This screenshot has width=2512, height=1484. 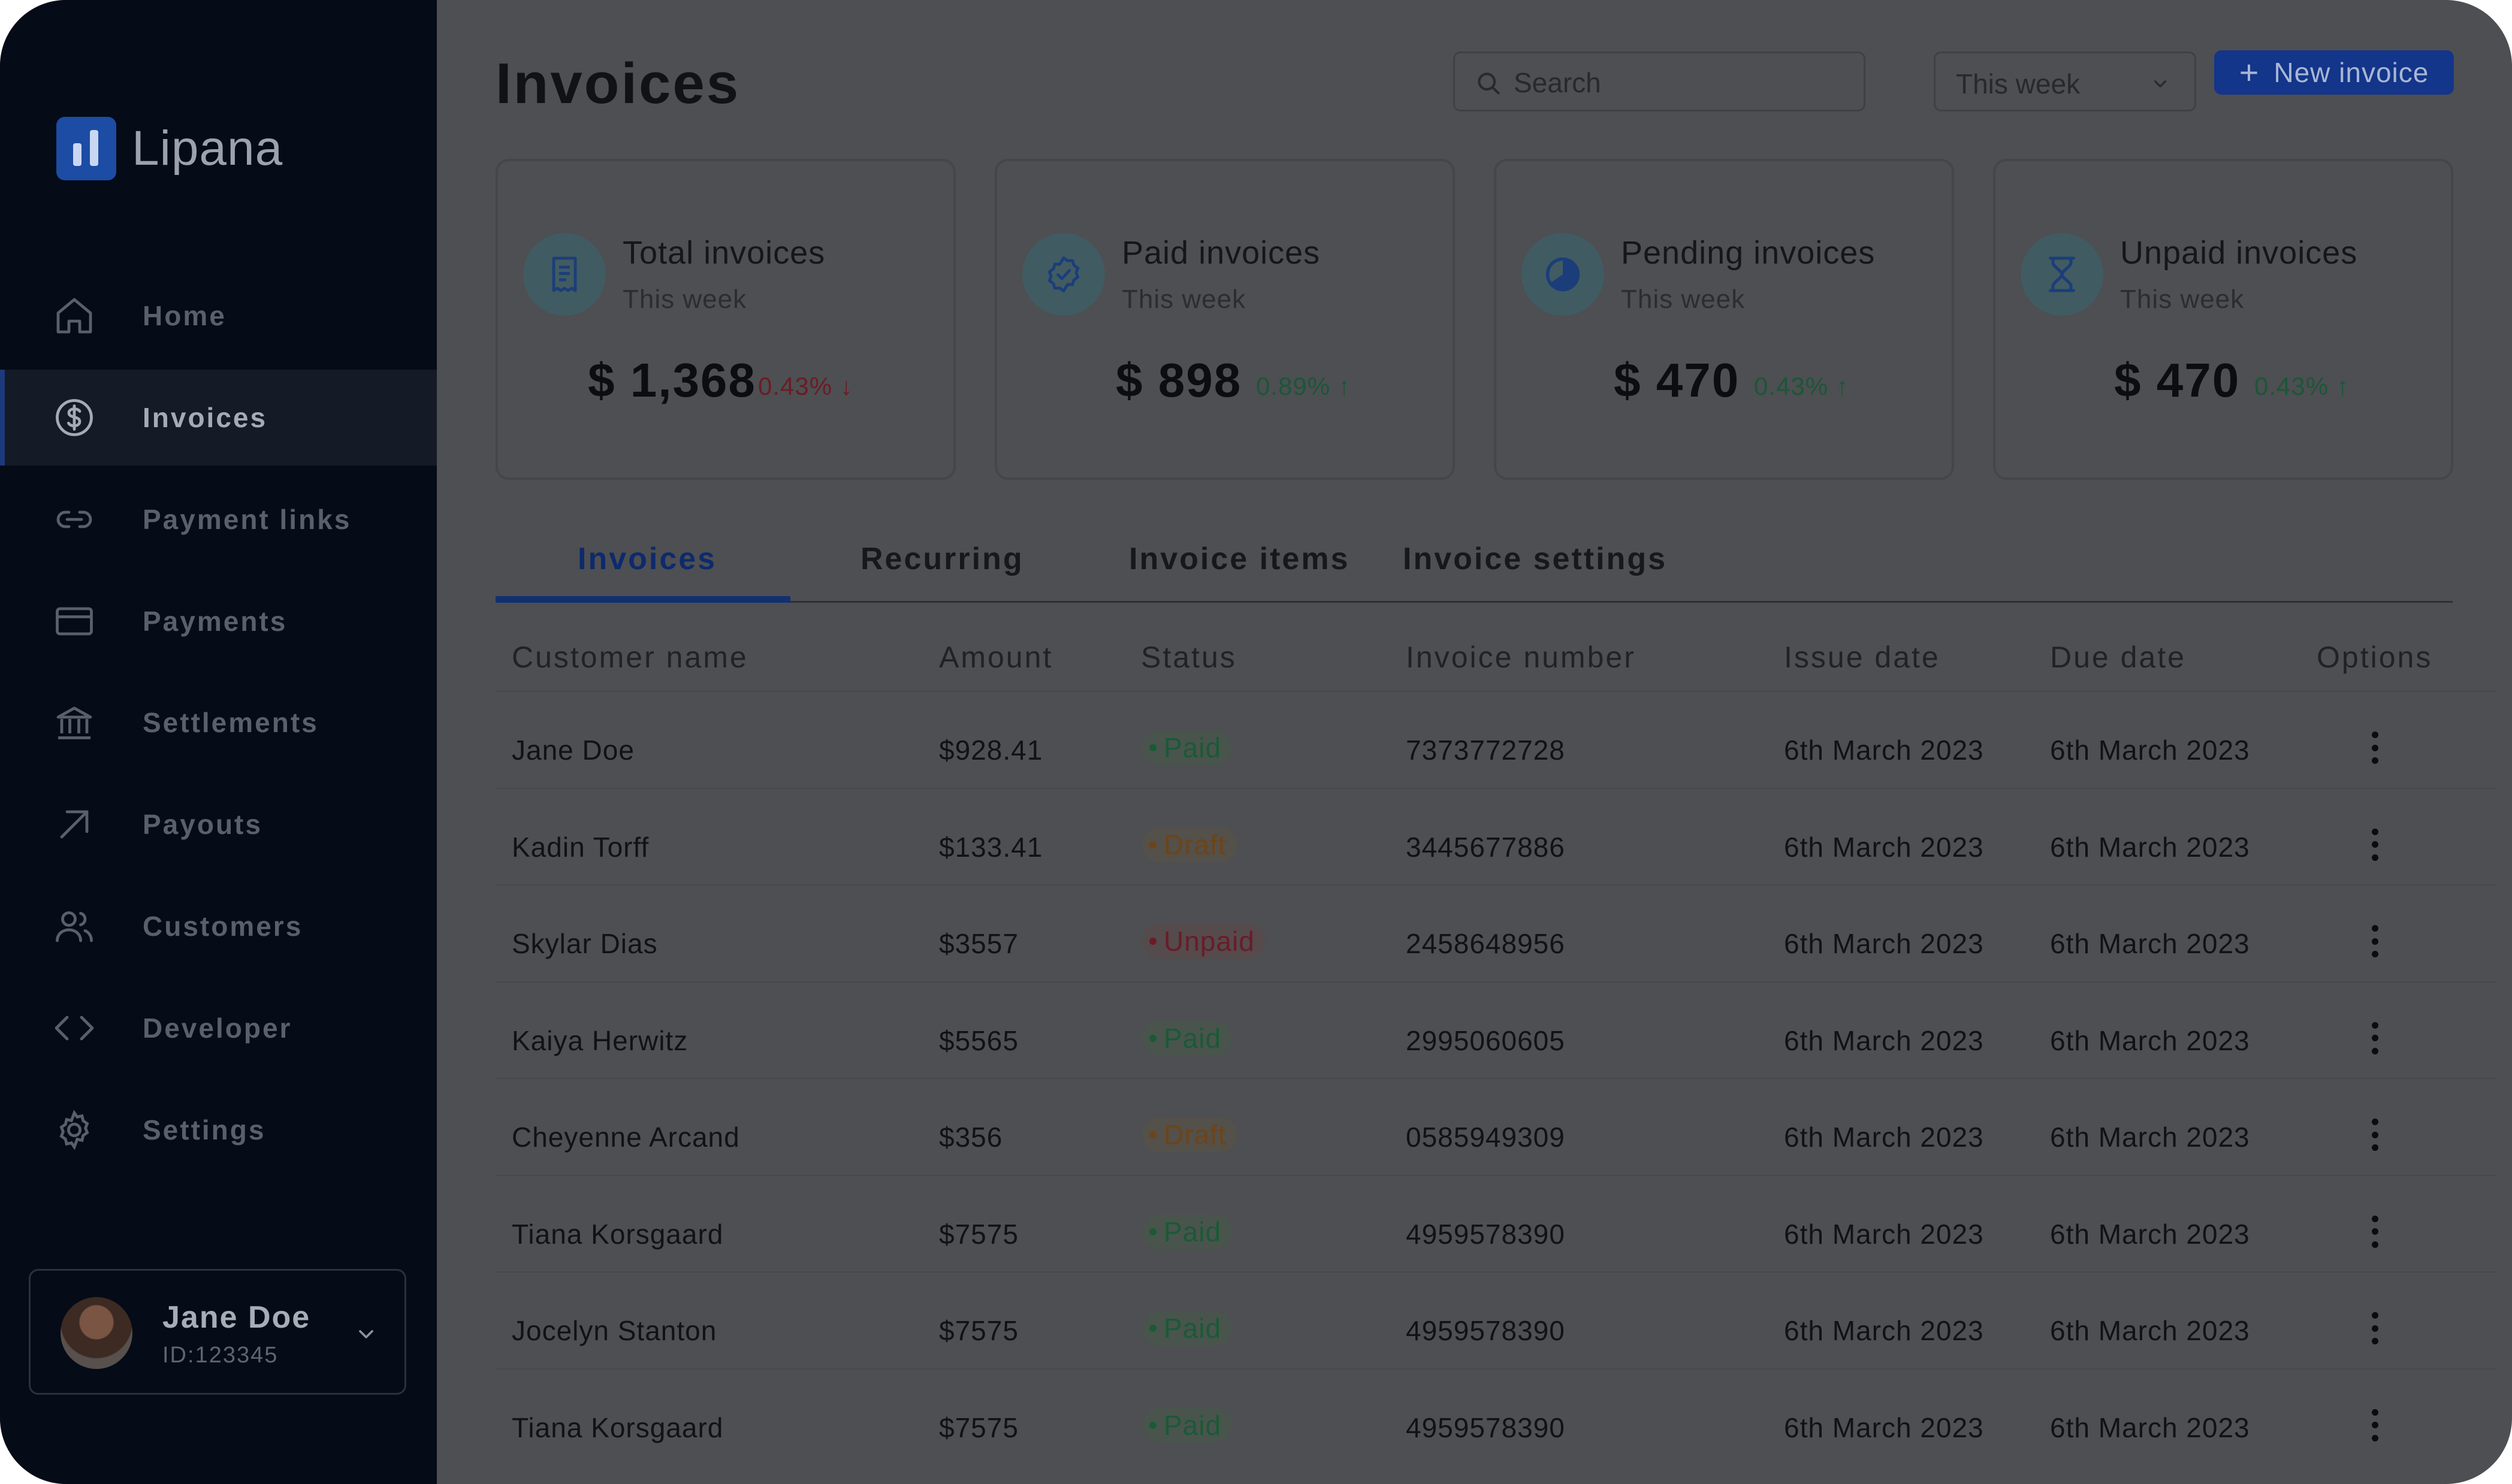 I want to click on sidebar-item-home: Home, so click(x=219, y=316).